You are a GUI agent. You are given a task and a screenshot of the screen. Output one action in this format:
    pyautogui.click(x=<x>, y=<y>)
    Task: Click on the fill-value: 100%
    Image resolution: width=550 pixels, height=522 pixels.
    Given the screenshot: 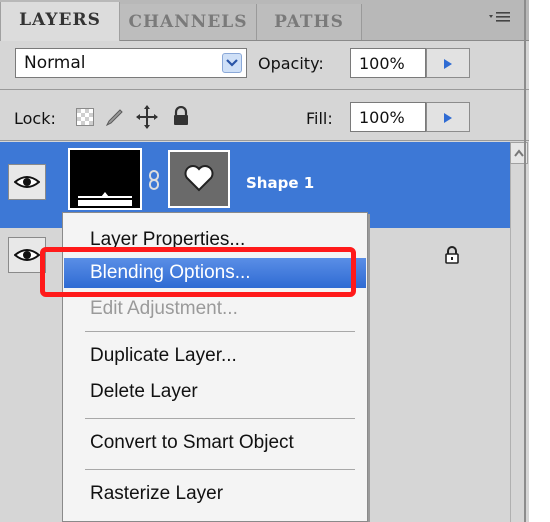 What is the action you would take?
    pyautogui.click(x=382, y=117)
    